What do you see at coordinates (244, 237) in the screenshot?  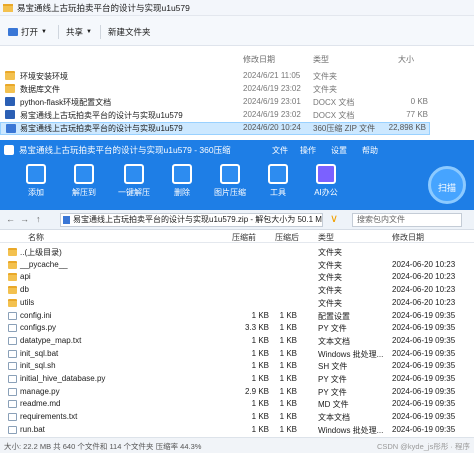 I see `column-before: 压缩前` at bounding box center [244, 237].